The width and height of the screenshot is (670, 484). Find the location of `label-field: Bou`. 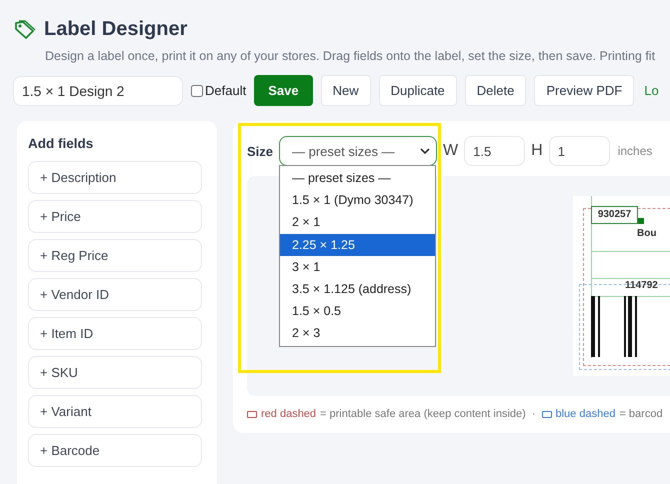

label-field: Bou is located at coordinates (646, 234).